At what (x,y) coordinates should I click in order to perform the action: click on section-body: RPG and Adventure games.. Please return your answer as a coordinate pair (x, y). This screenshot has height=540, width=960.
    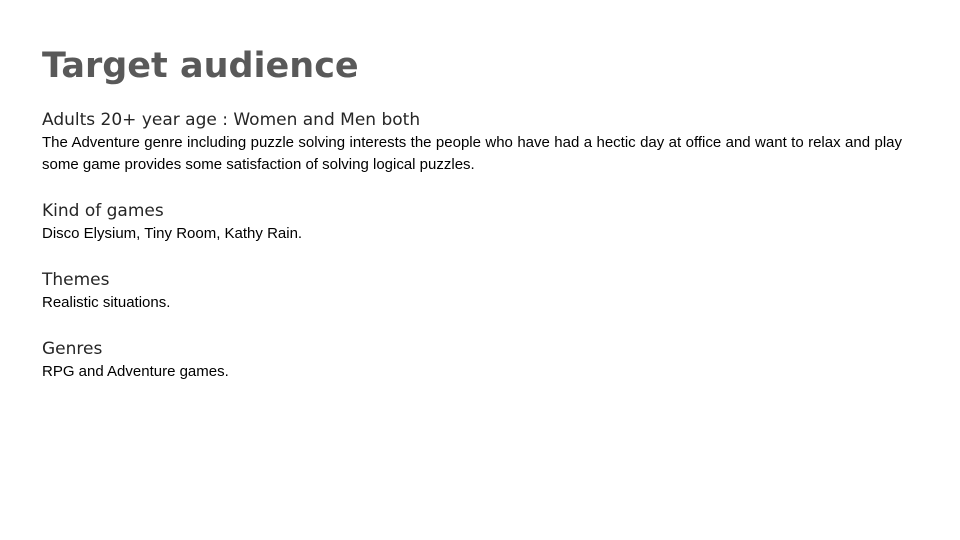
    Looking at the image, I should click on (135, 371).